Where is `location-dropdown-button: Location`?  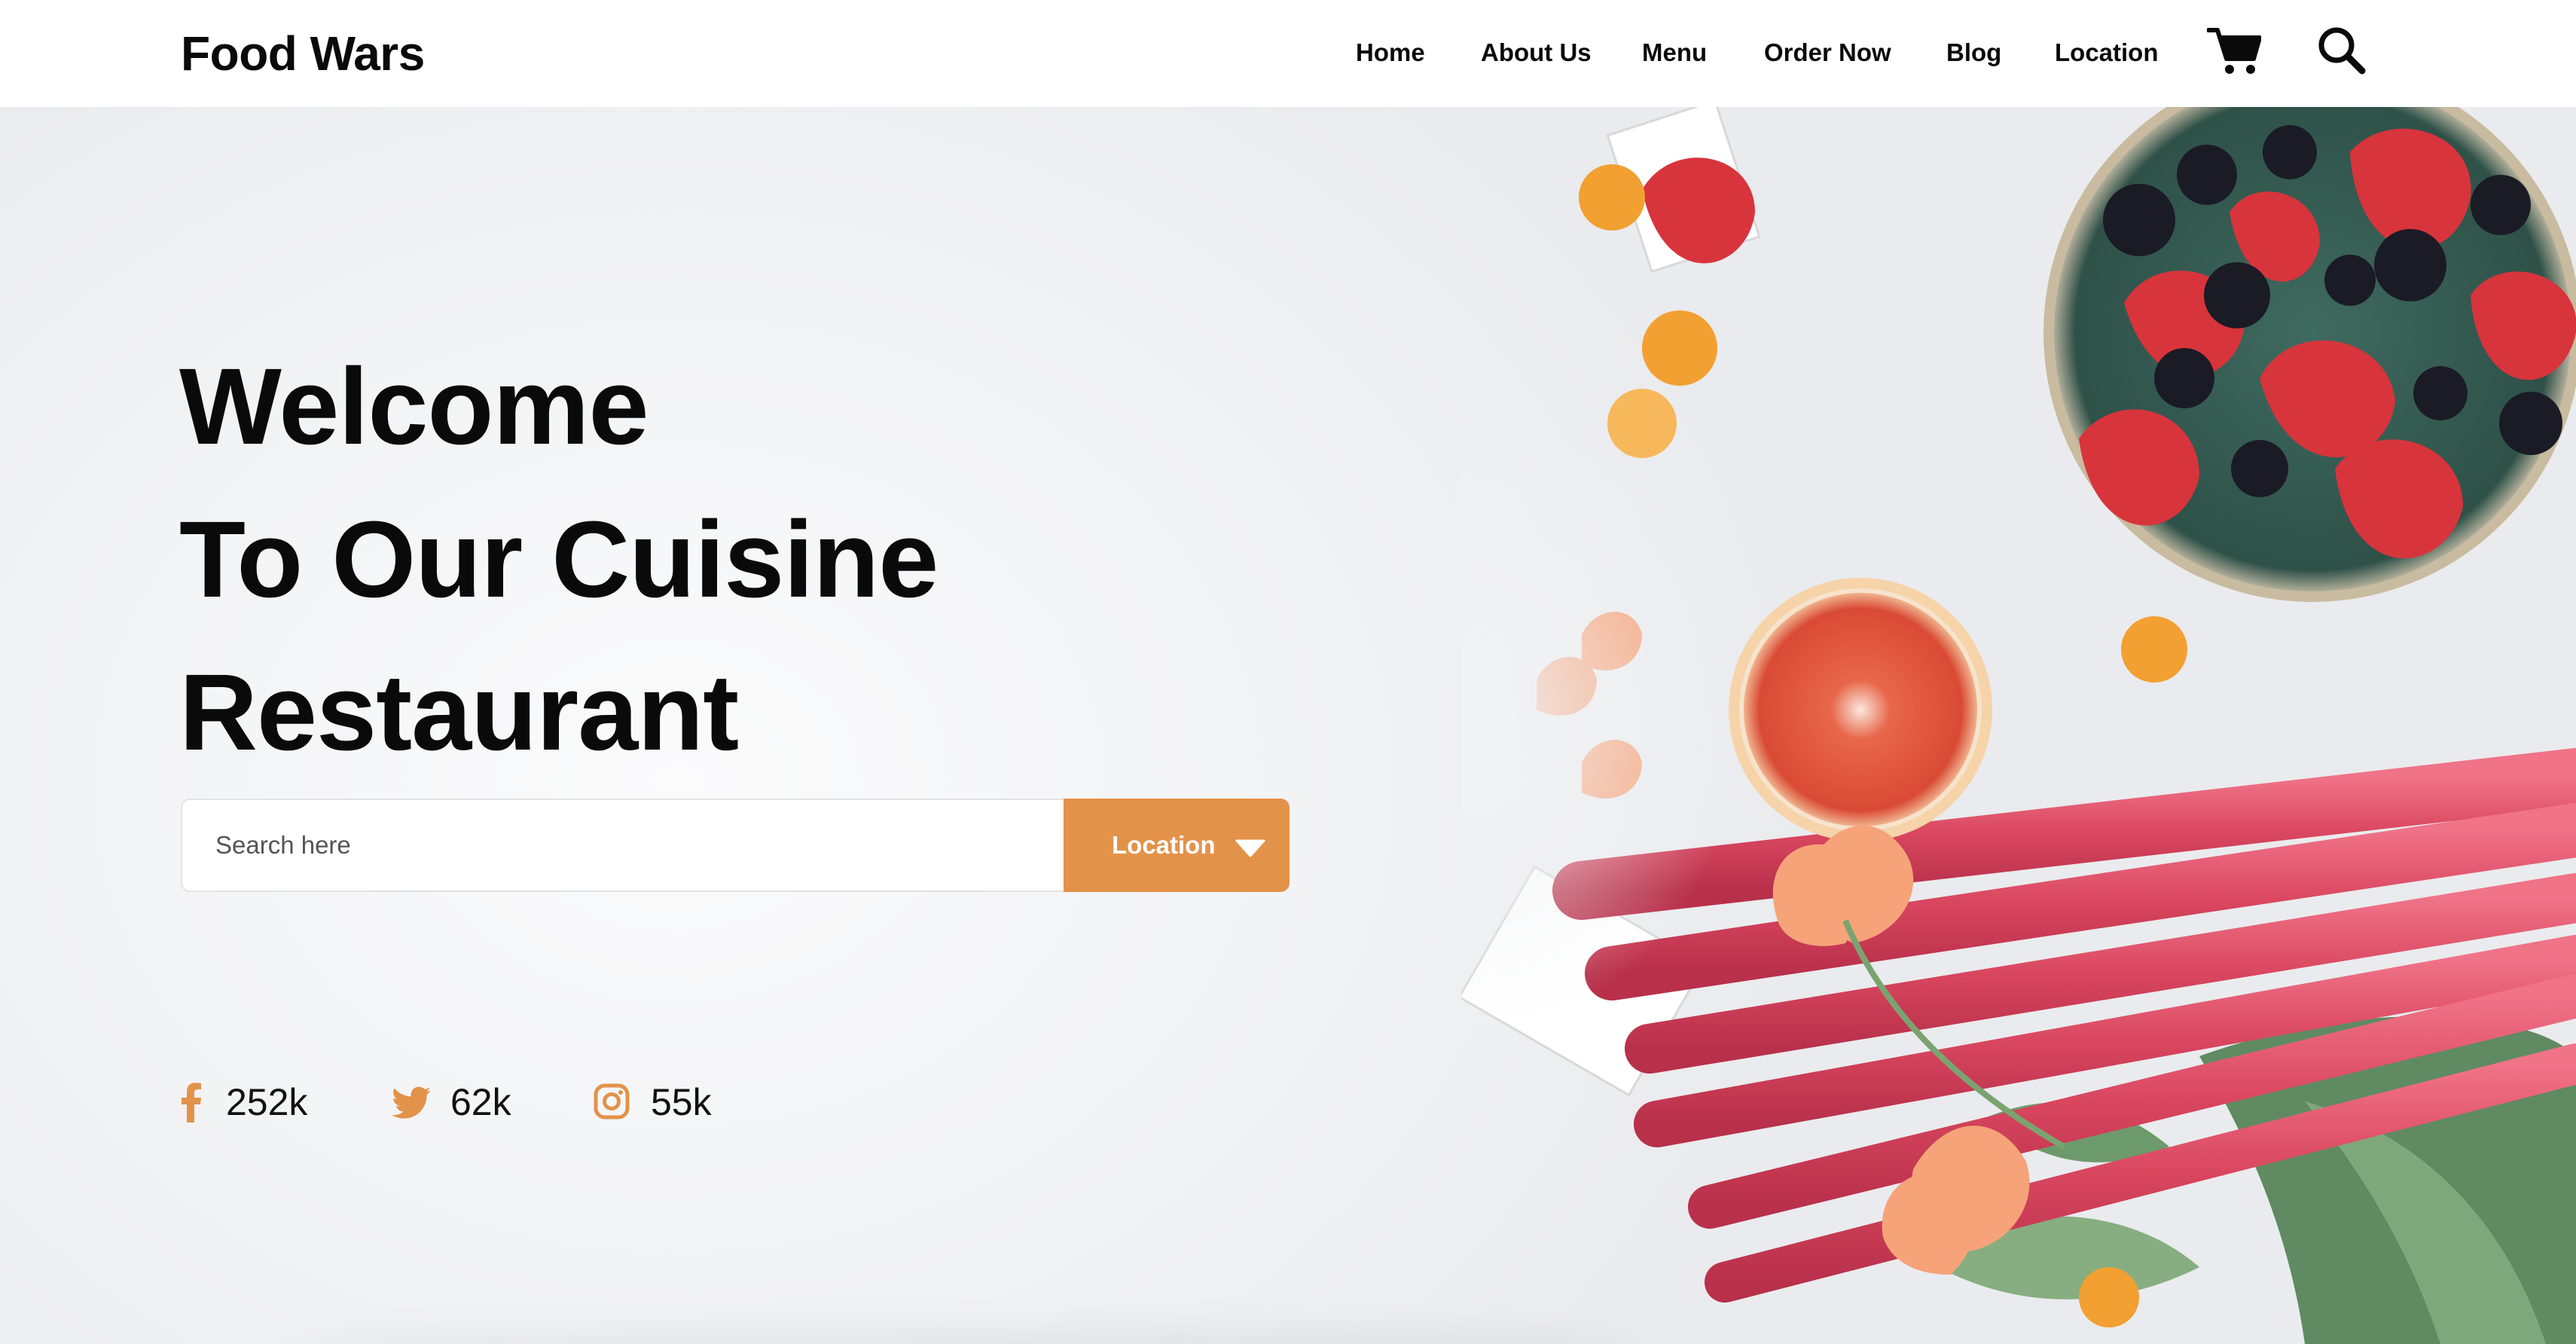
location-dropdown-button: Location is located at coordinates (1177, 845).